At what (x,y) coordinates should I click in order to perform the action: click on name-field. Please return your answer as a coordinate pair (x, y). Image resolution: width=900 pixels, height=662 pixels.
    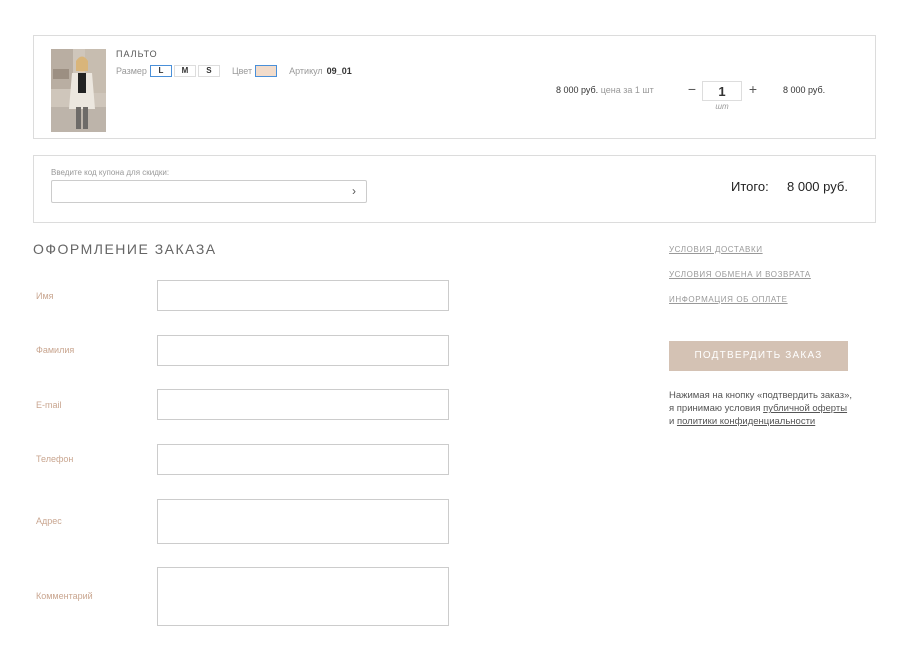
    Looking at the image, I should click on (303, 295).